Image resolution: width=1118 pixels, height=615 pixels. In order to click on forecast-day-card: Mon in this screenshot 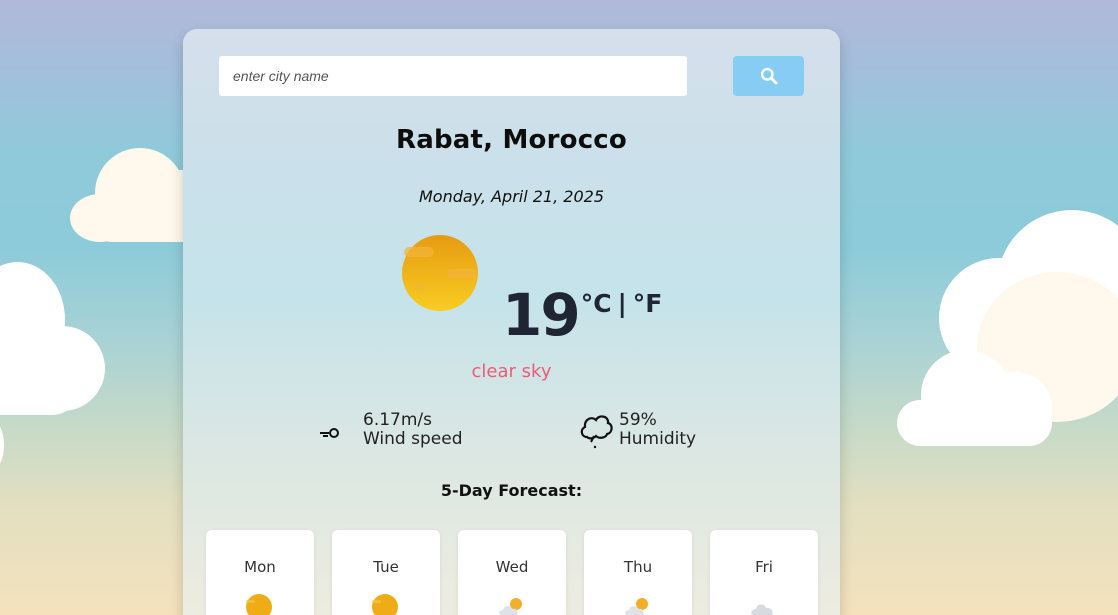, I will do `click(260, 572)`.